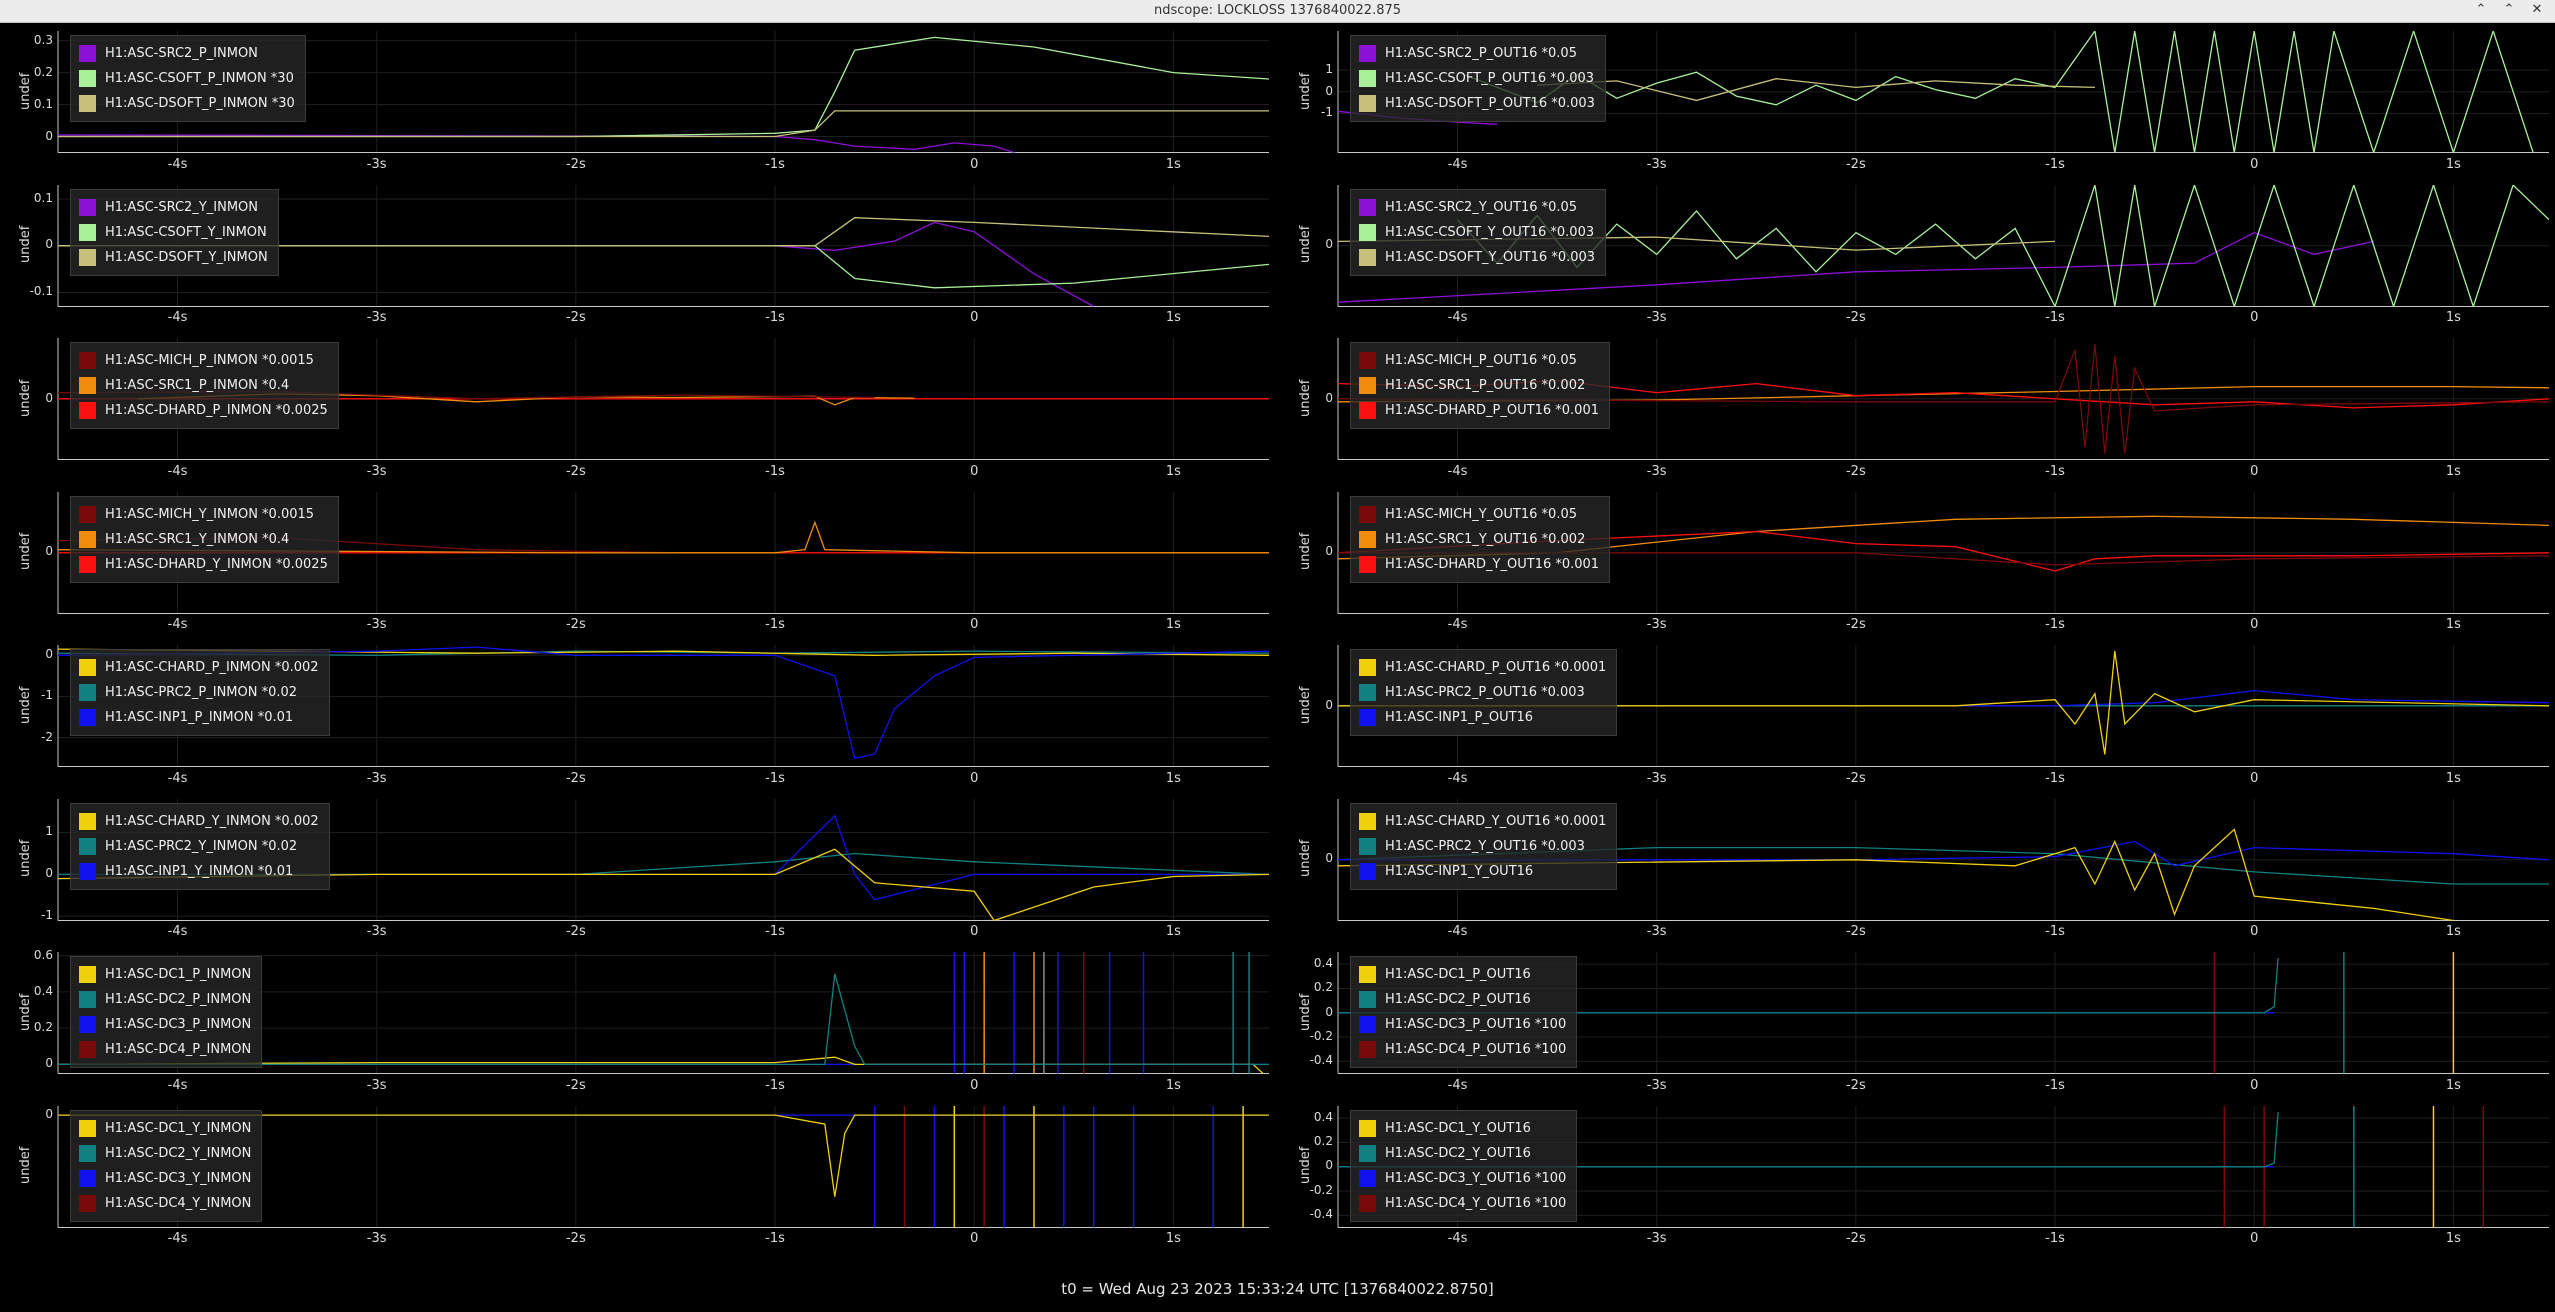 The height and width of the screenshot is (1312, 2555). I want to click on legend-item: H1:ASC-SRC1_Y_INMON *0.4, so click(203, 539).